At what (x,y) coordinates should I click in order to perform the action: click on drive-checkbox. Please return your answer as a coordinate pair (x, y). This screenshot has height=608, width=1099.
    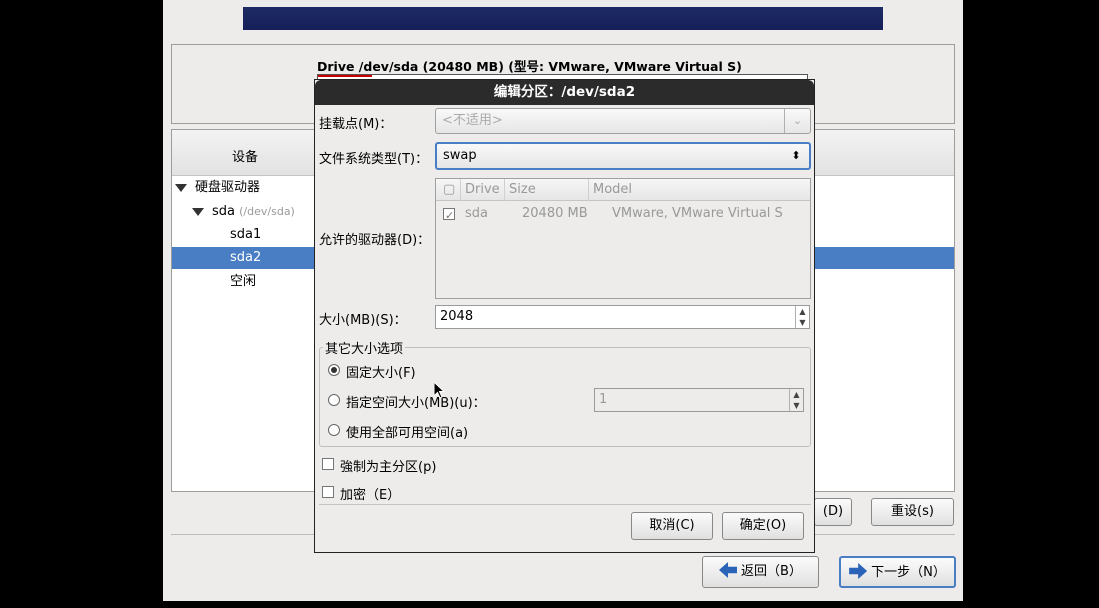
    Looking at the image, I should click on (449, 216).